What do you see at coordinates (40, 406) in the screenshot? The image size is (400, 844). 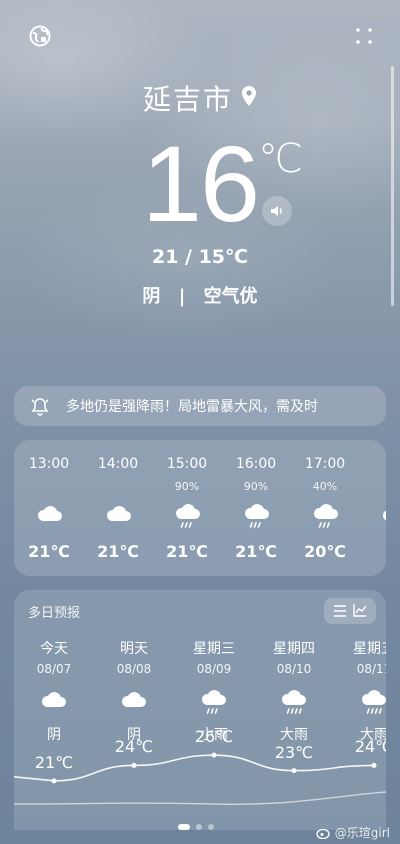 I see `alarm-bell-icon` at bounding box center [40, 406].